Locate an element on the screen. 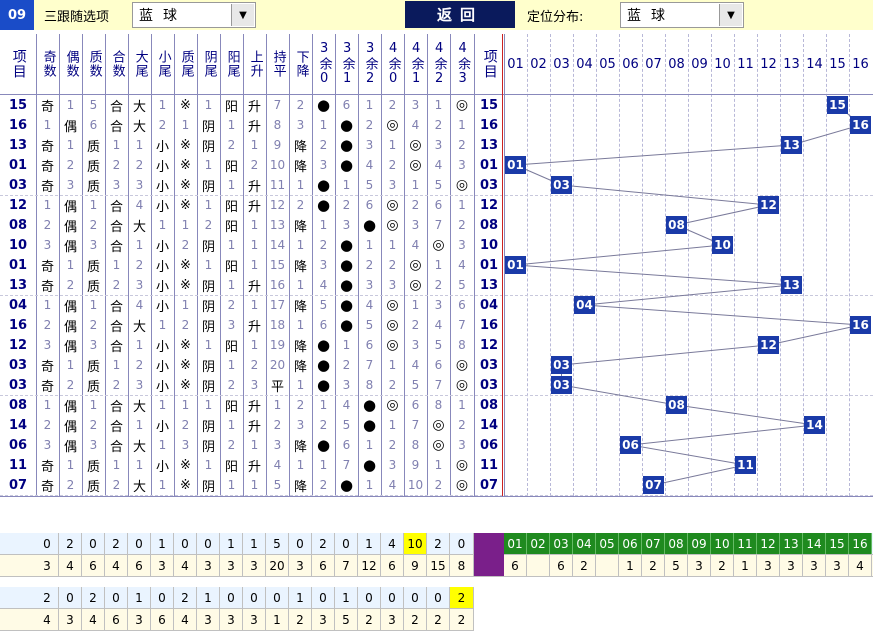  stats2-history-row-value: 2 is located at coordinates (369, 619).